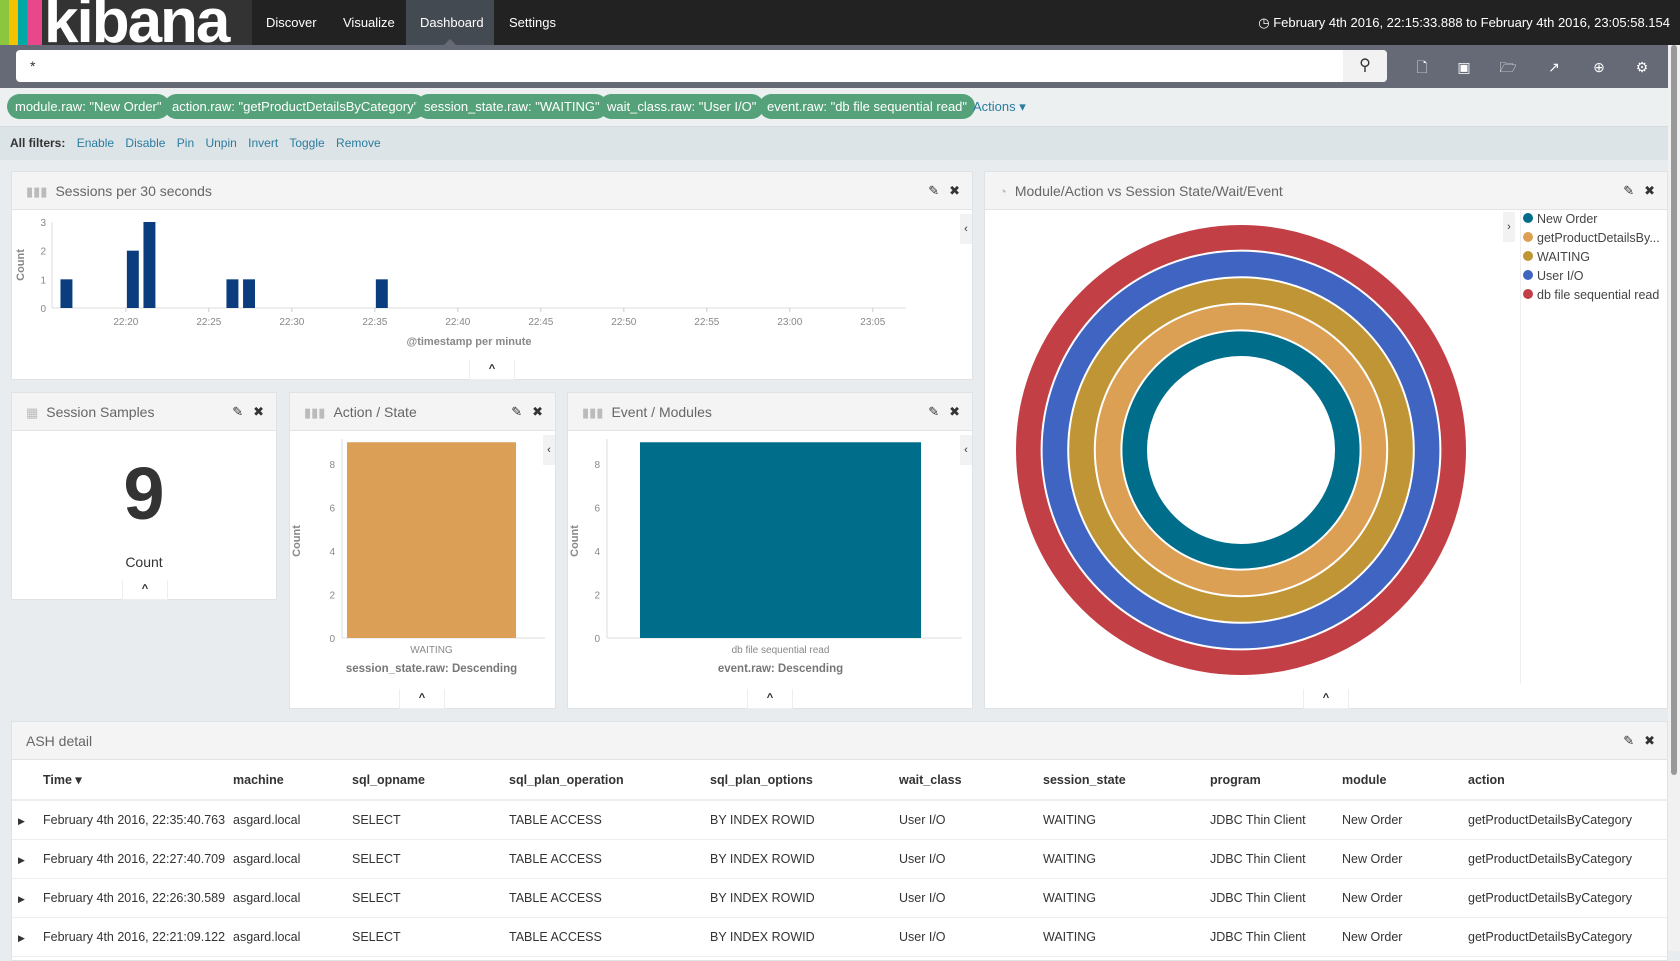 The width and height of the screenshot is (1680, 961). Describe the element at coordinates (1554, 67) in the screenshot. I see `share-icon: ↗` at that location.